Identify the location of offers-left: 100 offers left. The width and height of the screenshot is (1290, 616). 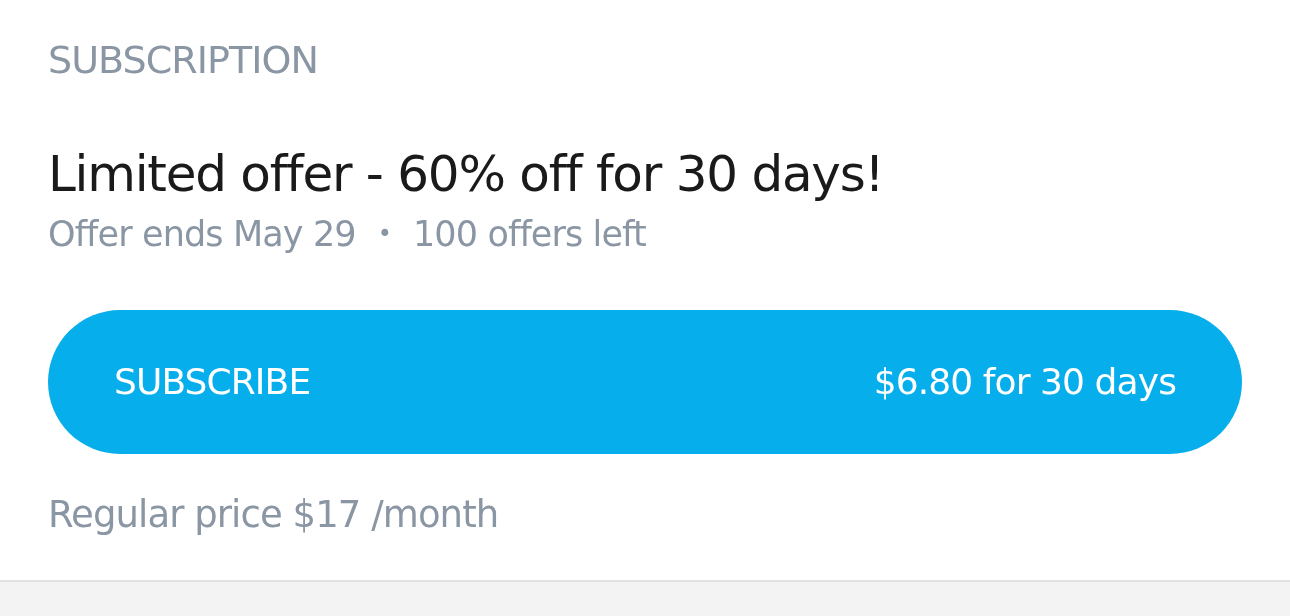
(529, 234).